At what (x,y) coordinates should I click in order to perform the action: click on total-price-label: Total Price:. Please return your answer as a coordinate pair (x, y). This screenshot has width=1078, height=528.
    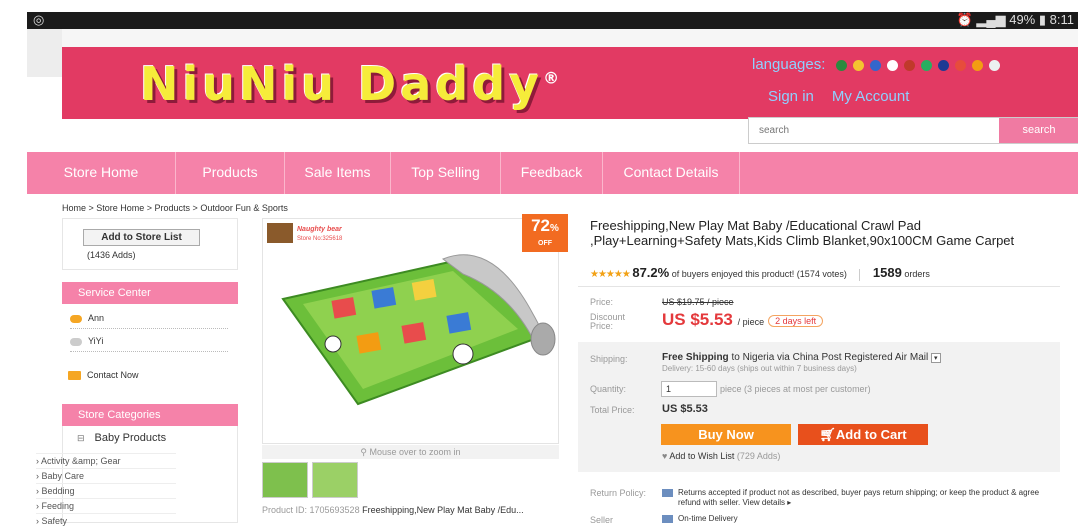
    Looking at the image, I should click on (612, 410).